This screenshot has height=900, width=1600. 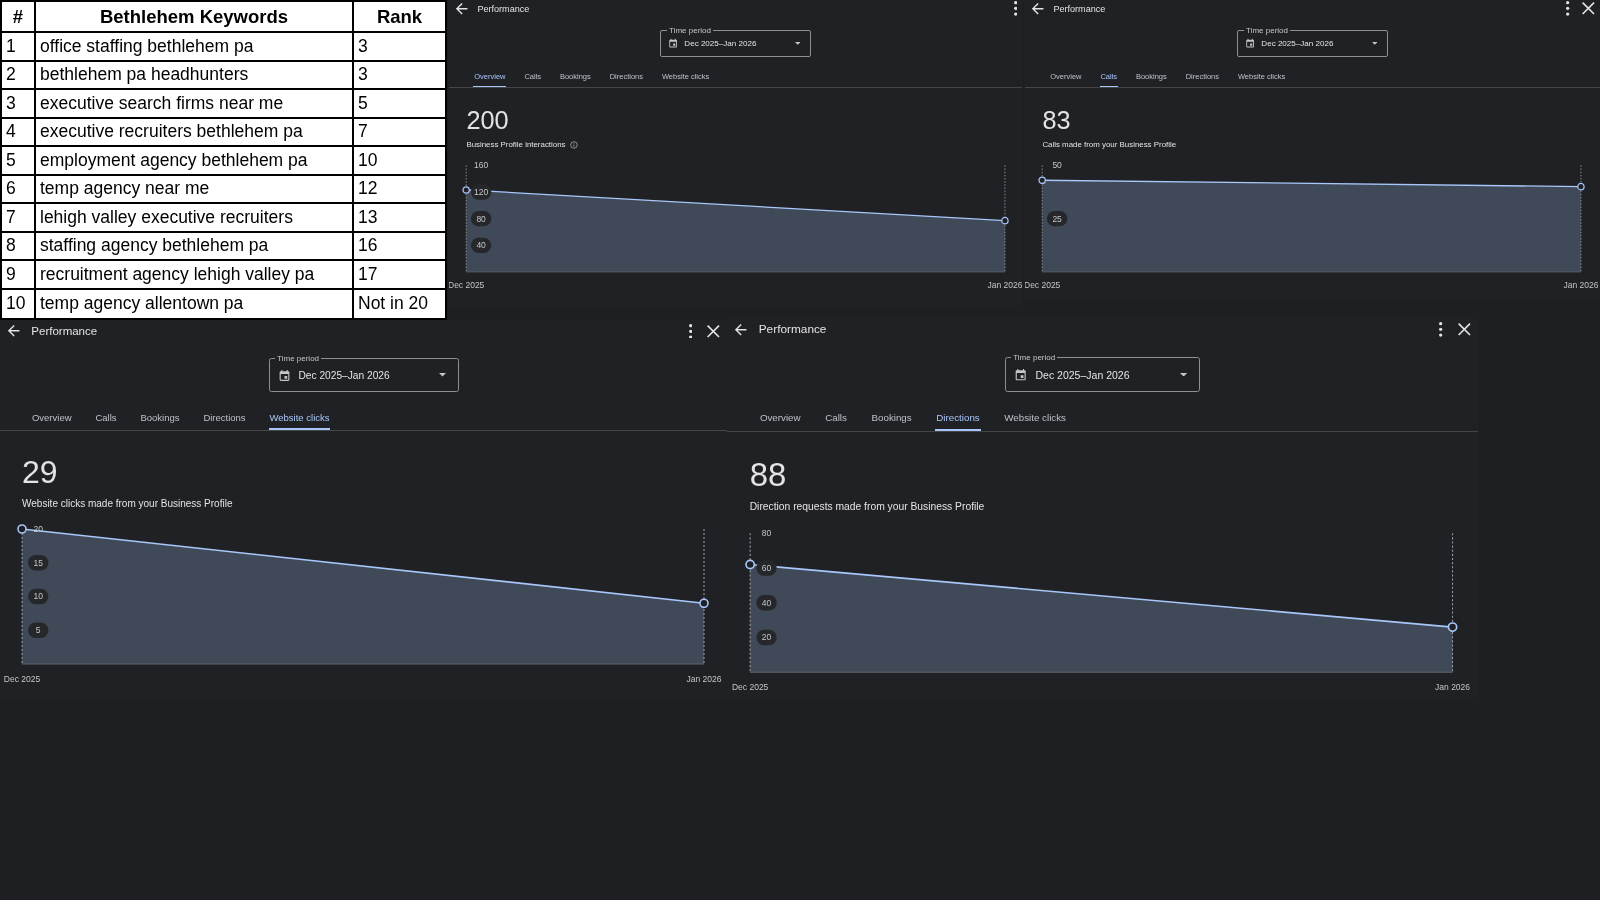 I want to click on table-cell: 13, so click(x=399, y=218).